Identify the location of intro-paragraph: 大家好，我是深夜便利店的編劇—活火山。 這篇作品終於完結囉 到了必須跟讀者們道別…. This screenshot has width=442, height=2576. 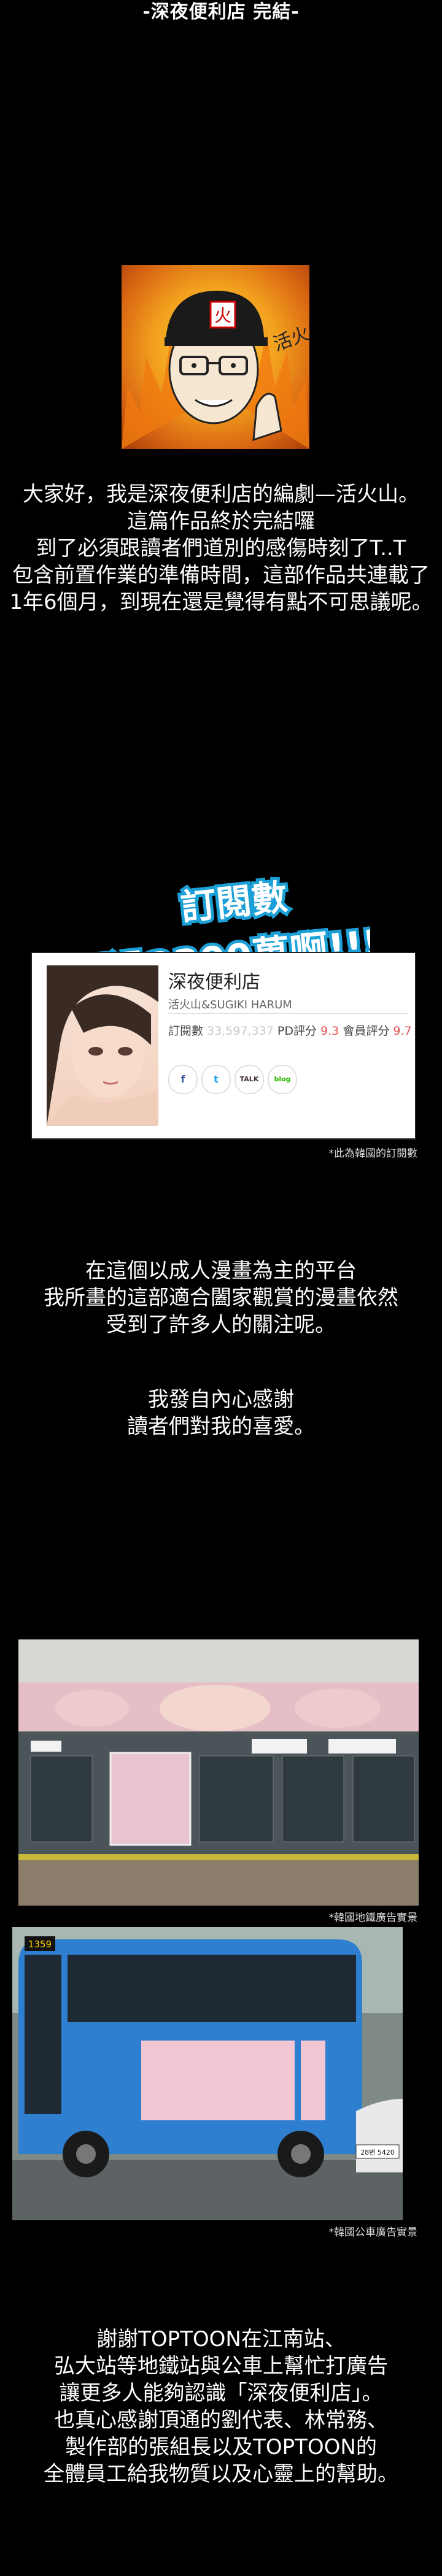
(221, 548).